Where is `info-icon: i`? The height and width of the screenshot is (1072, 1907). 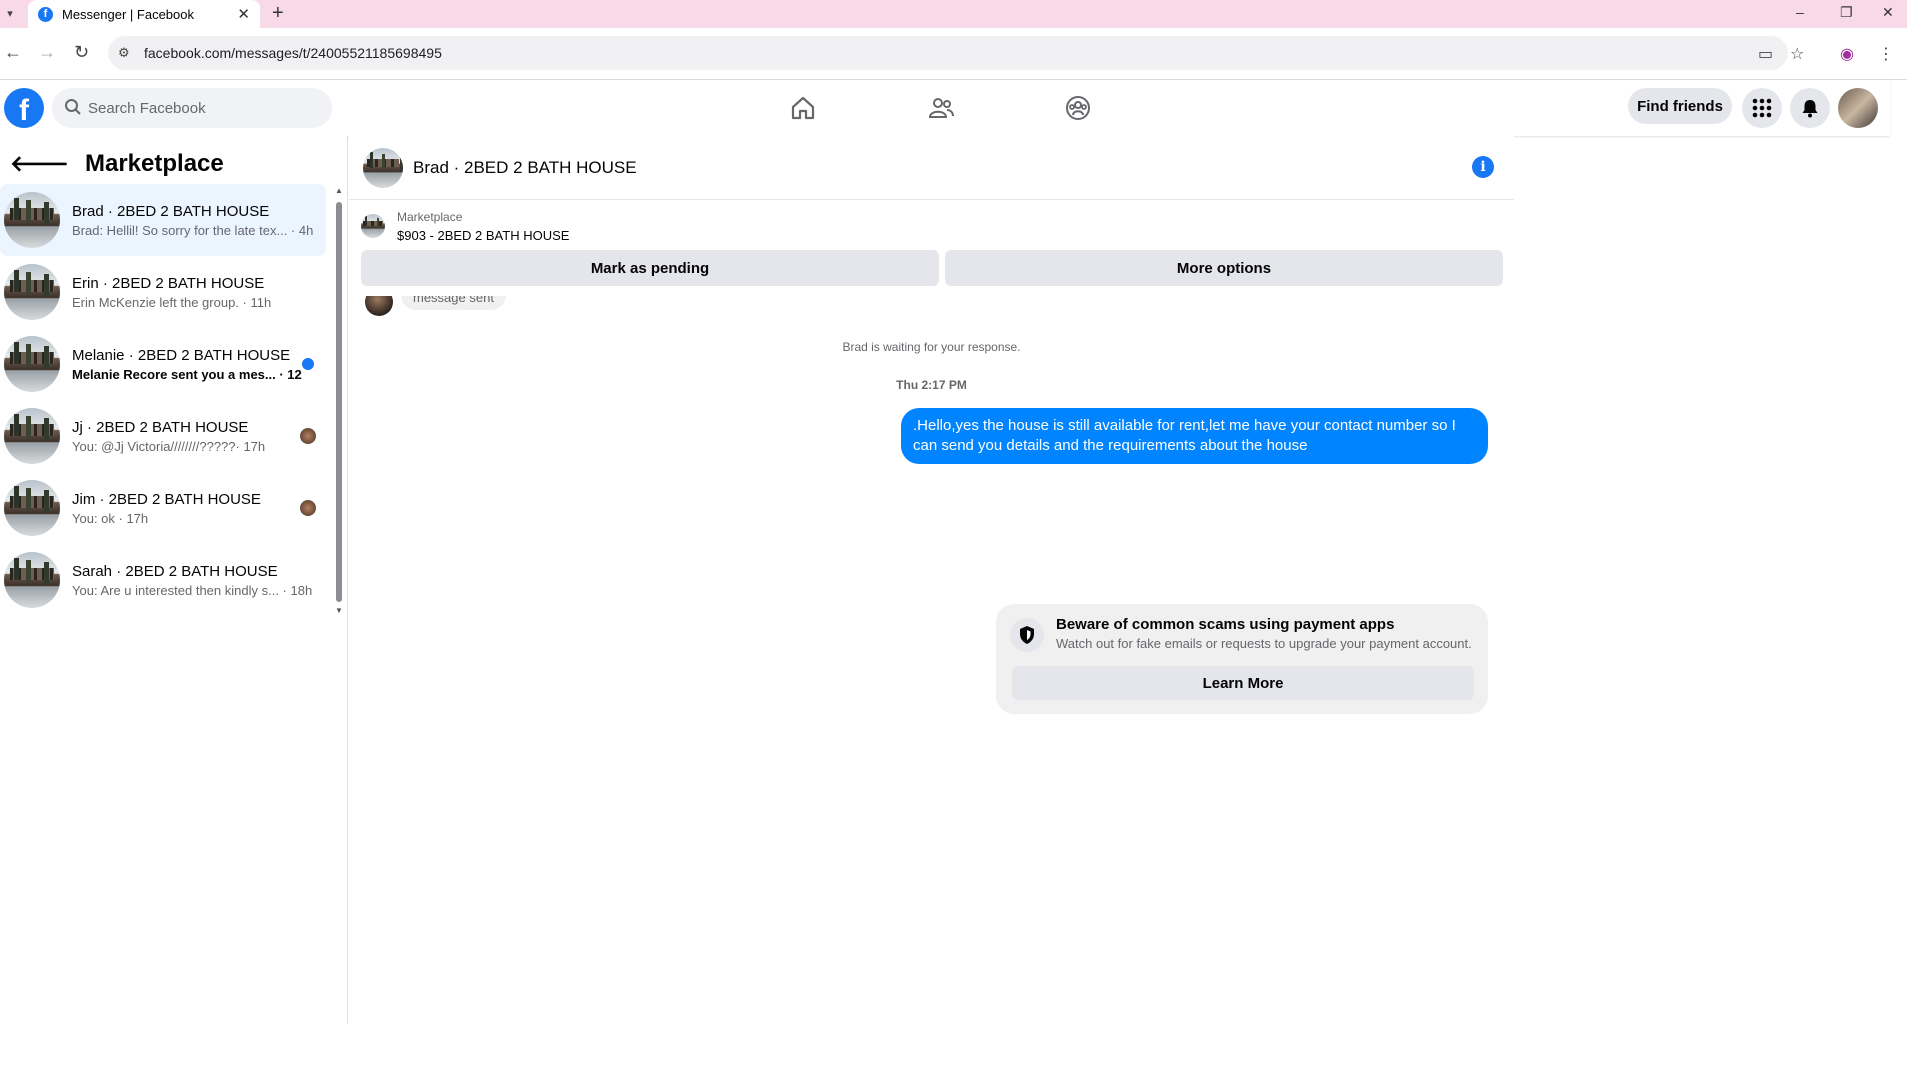 info-icon: i is located at coordinates (1483, 167).